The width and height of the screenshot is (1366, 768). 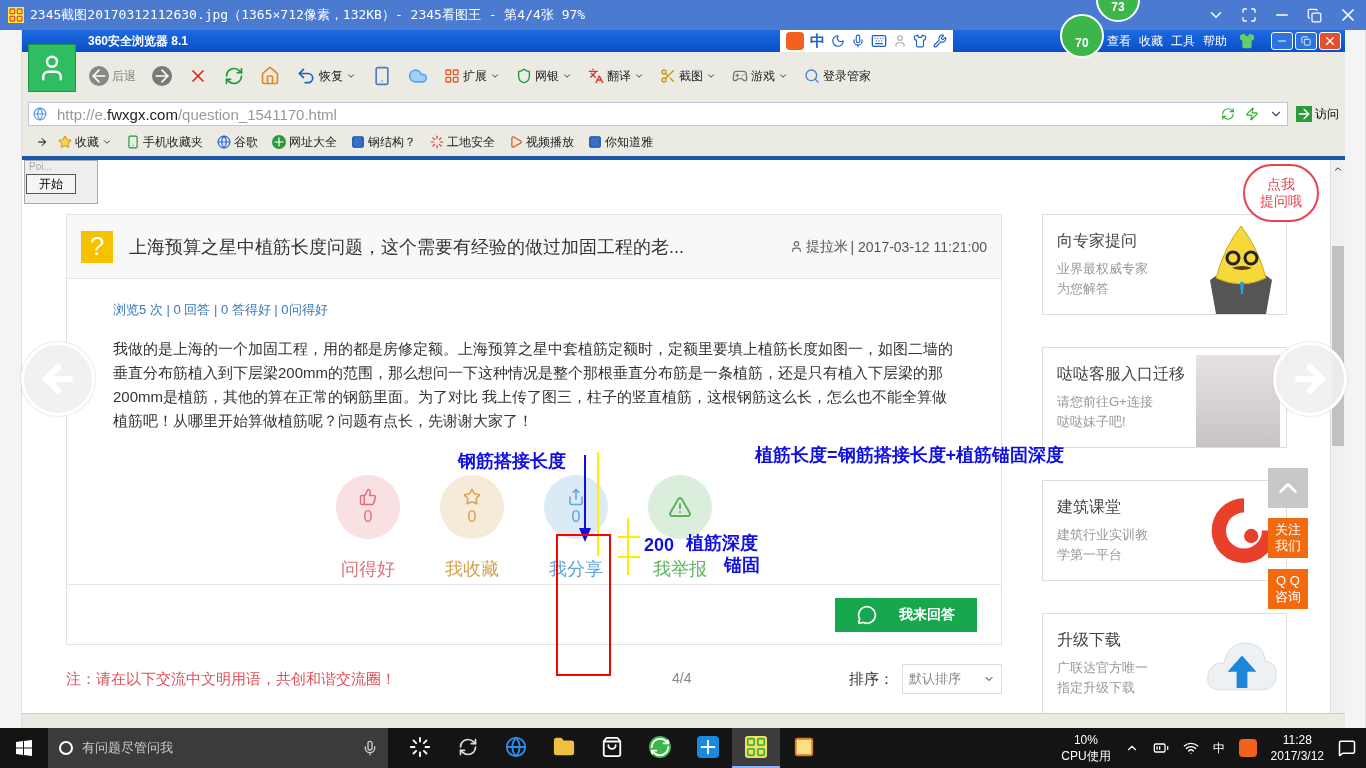 What do you see at coordinates (462, 142) in the screenshot?
I see `bookmark-item: 工地安全` at bounding box center [462, 142].